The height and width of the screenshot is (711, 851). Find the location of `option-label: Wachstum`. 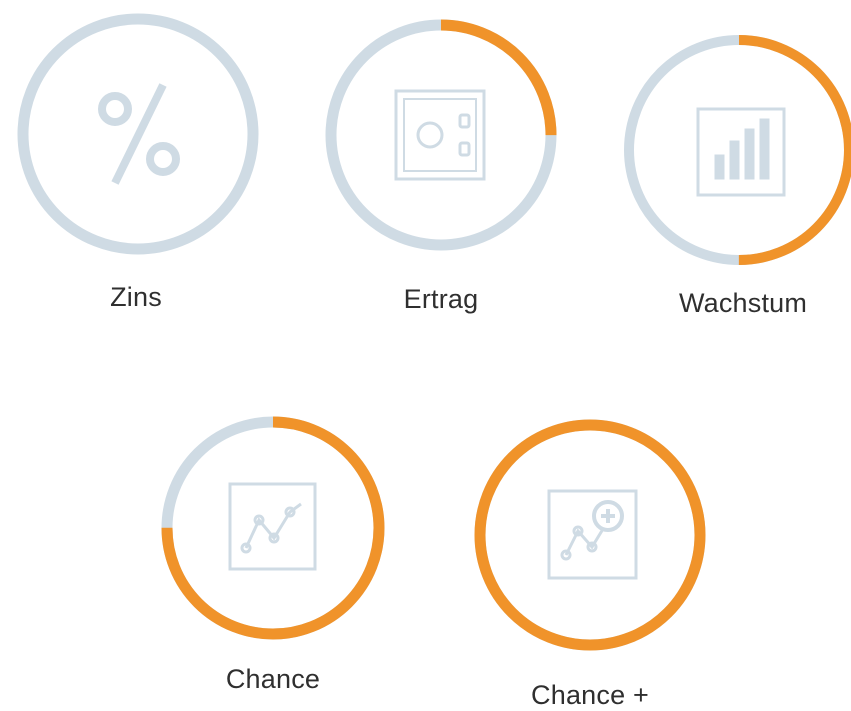

option-label: Wachstum is located at coordinates (743, 303).